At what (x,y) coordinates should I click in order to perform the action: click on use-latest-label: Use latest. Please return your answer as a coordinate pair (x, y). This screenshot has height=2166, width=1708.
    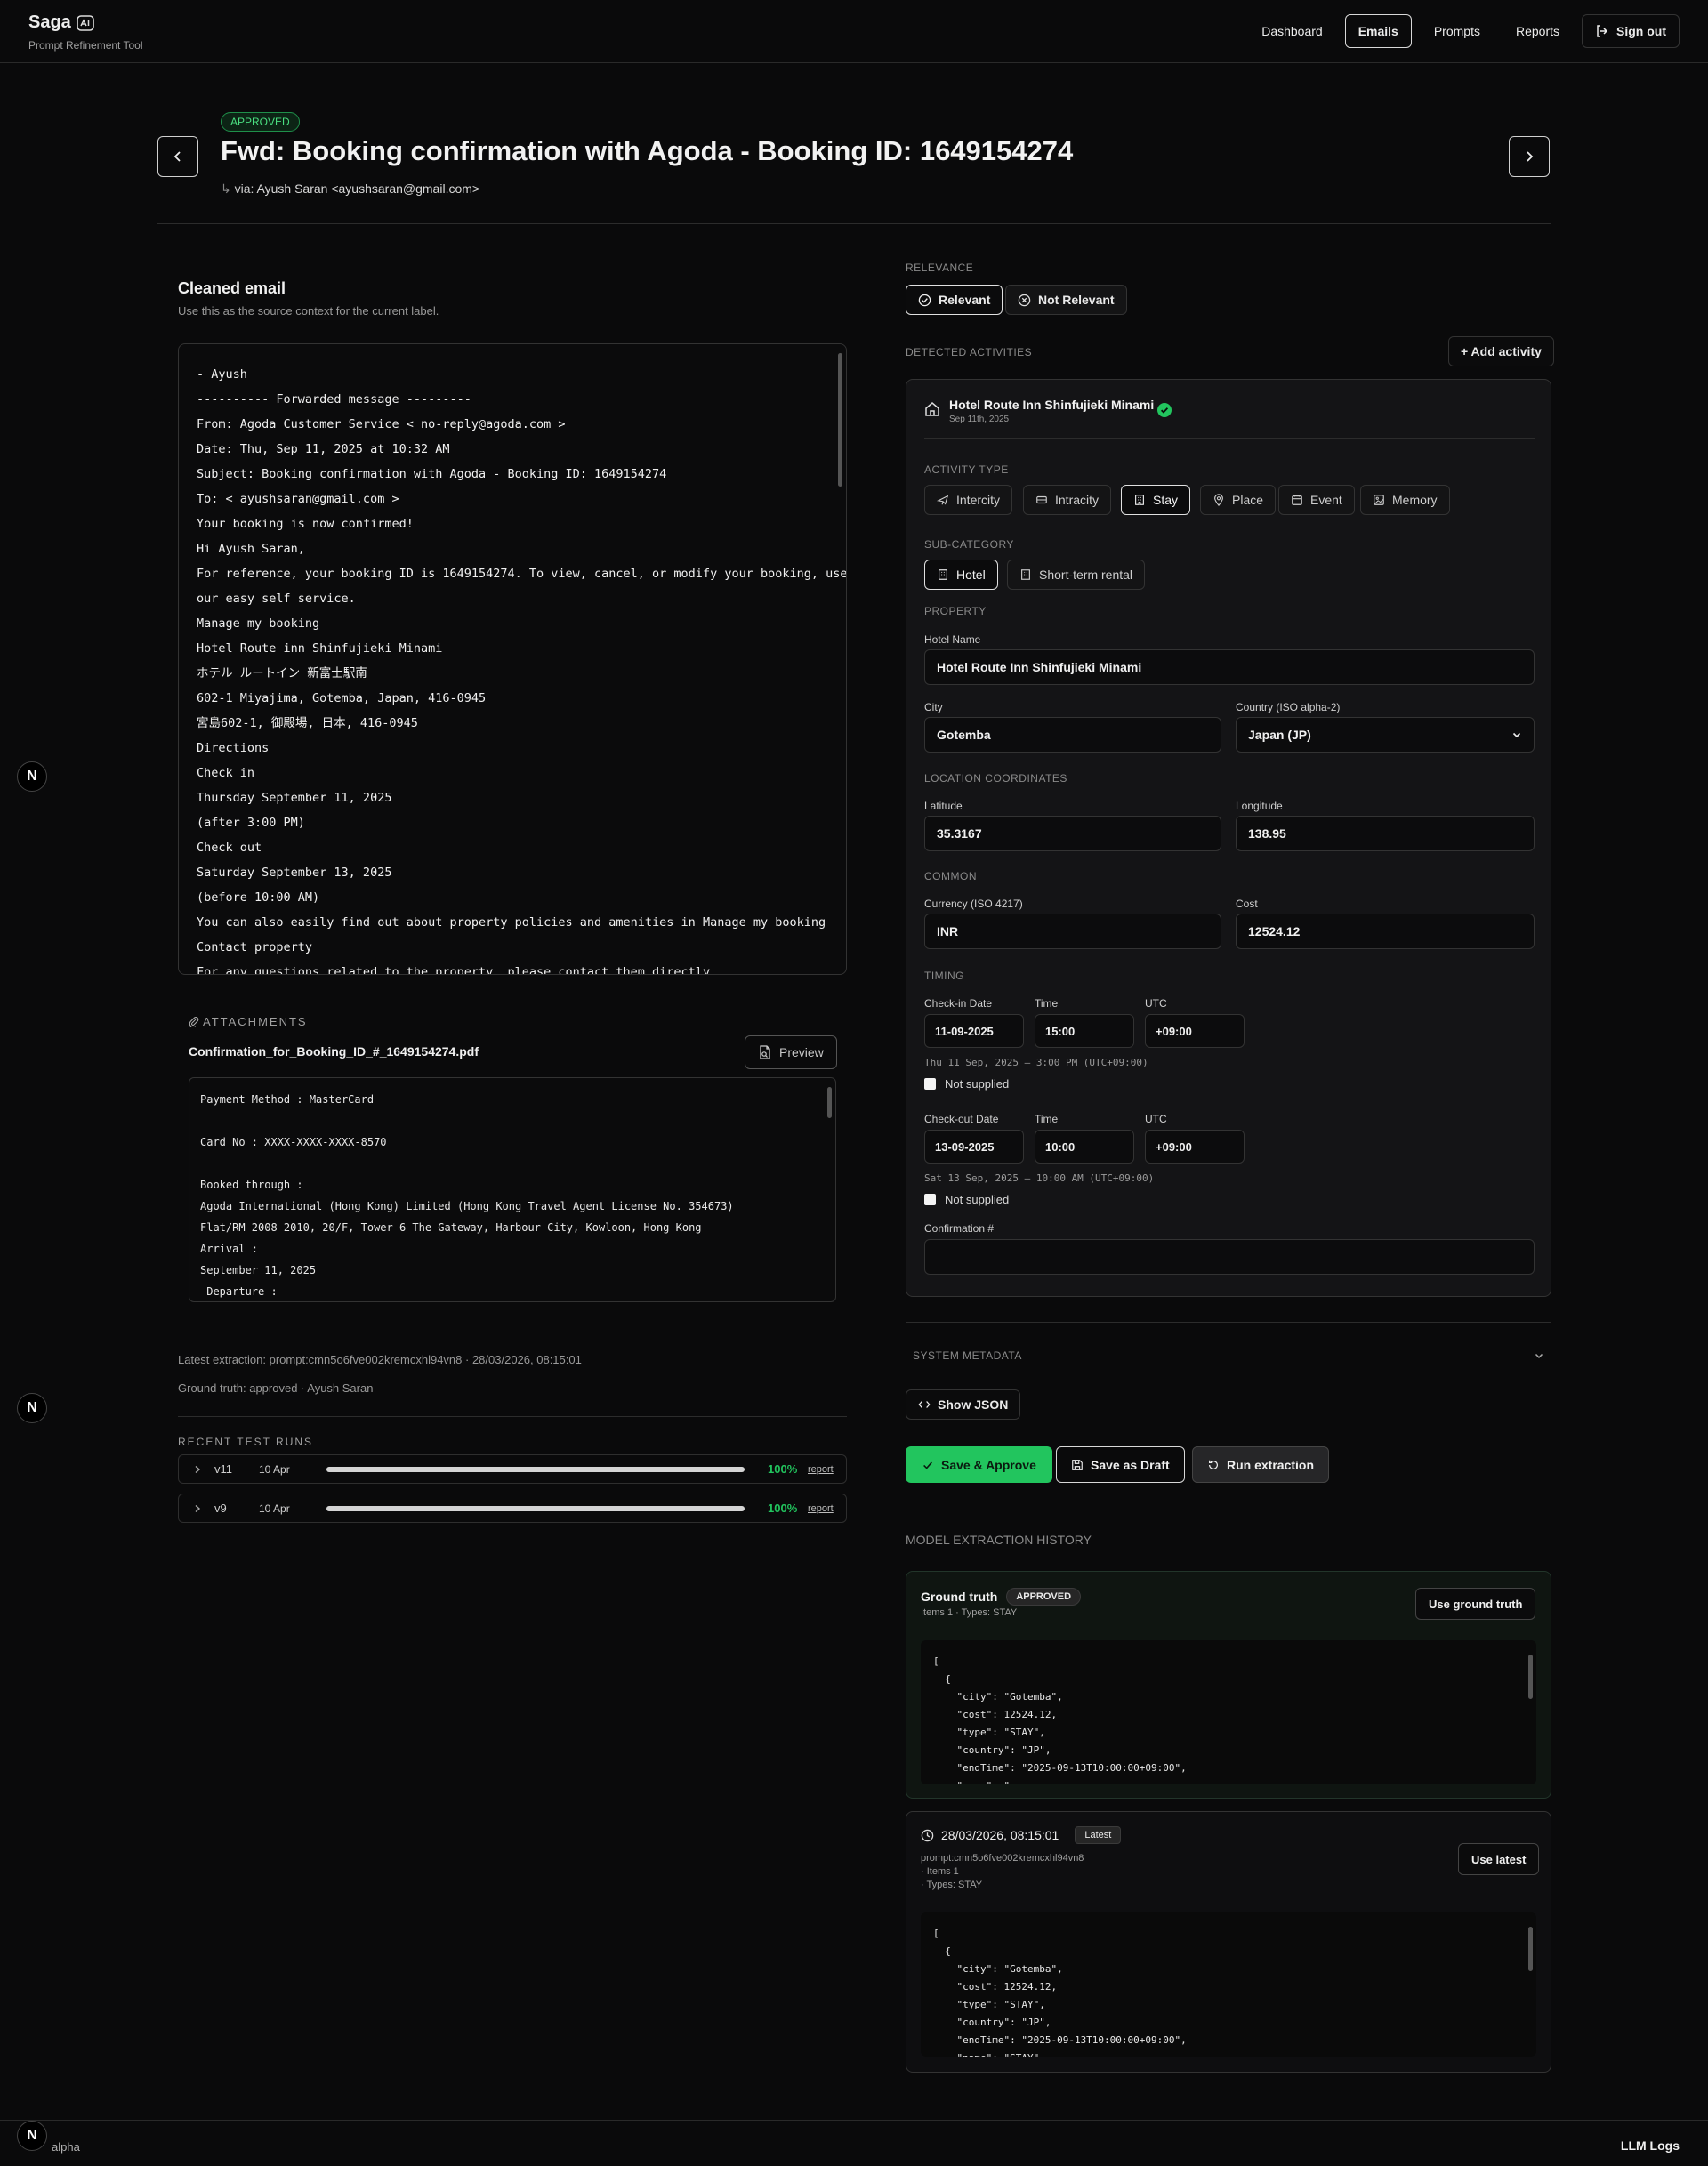
    Looking at the image, I should click on (1499, 1859).